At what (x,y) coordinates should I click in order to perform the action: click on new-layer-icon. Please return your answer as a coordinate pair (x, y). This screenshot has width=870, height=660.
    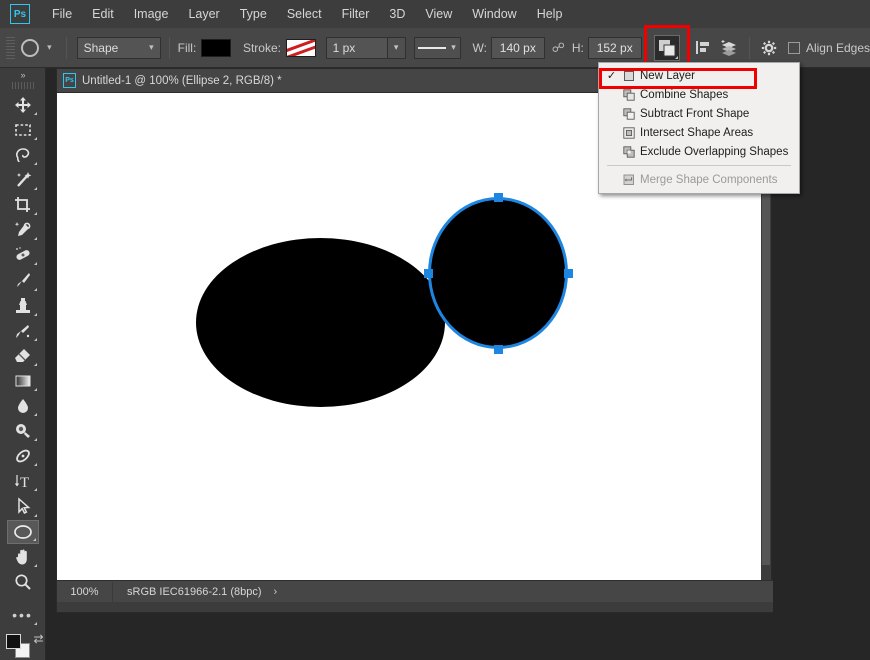
    Looking at the image, I should click on (628, 75).